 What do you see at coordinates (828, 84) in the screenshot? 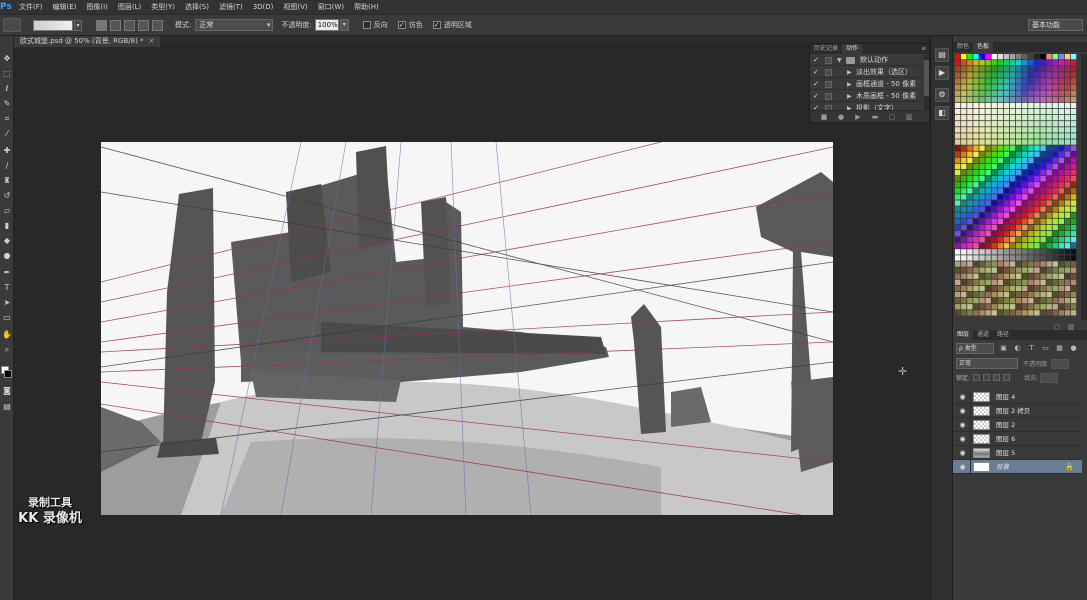
I see `dialog-toggle-icon` at bounding box center [828, 84].